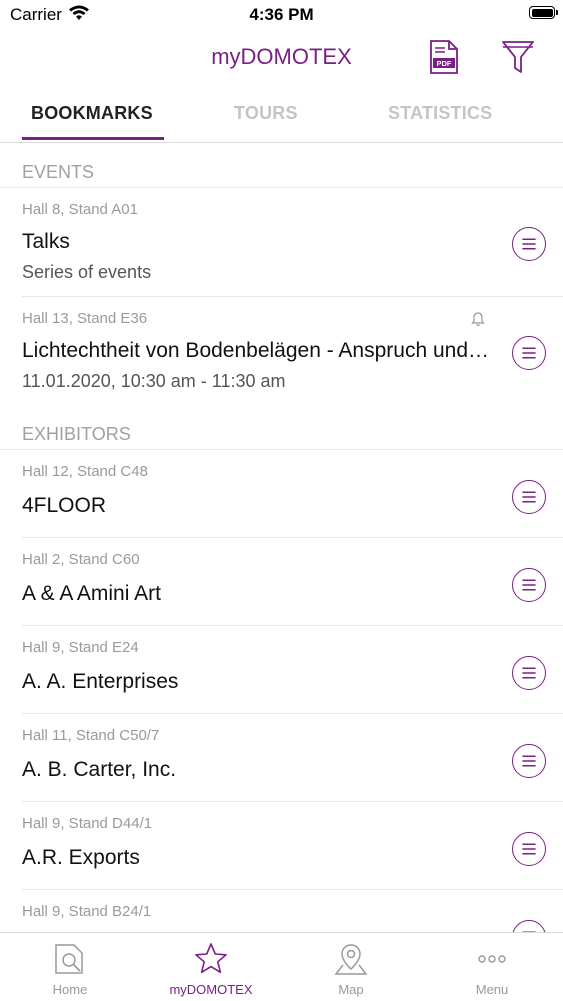  What do you see at coordinates (81, 559) in the screenshot?
I see `stand-location: Hall 2, Stand C60` at bounding box center [81, 559].